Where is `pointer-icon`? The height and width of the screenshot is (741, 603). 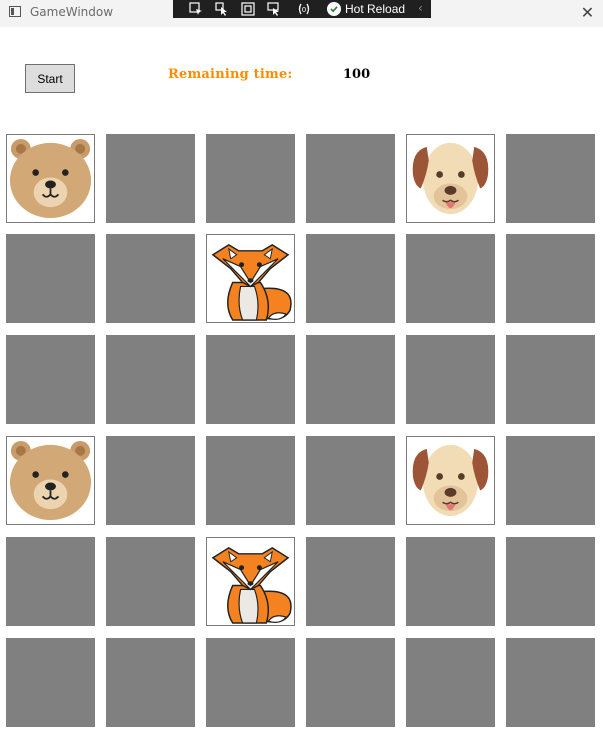 pointer-icon is located at coordinates (222, 9).